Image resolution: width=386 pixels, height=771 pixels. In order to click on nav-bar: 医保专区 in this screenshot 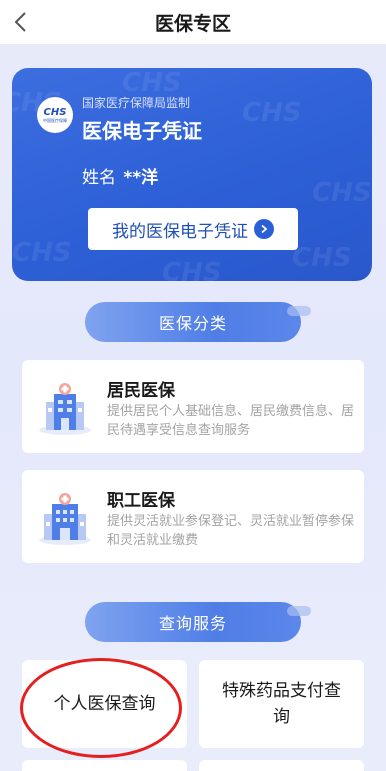, I will do `click(193, 22)`.